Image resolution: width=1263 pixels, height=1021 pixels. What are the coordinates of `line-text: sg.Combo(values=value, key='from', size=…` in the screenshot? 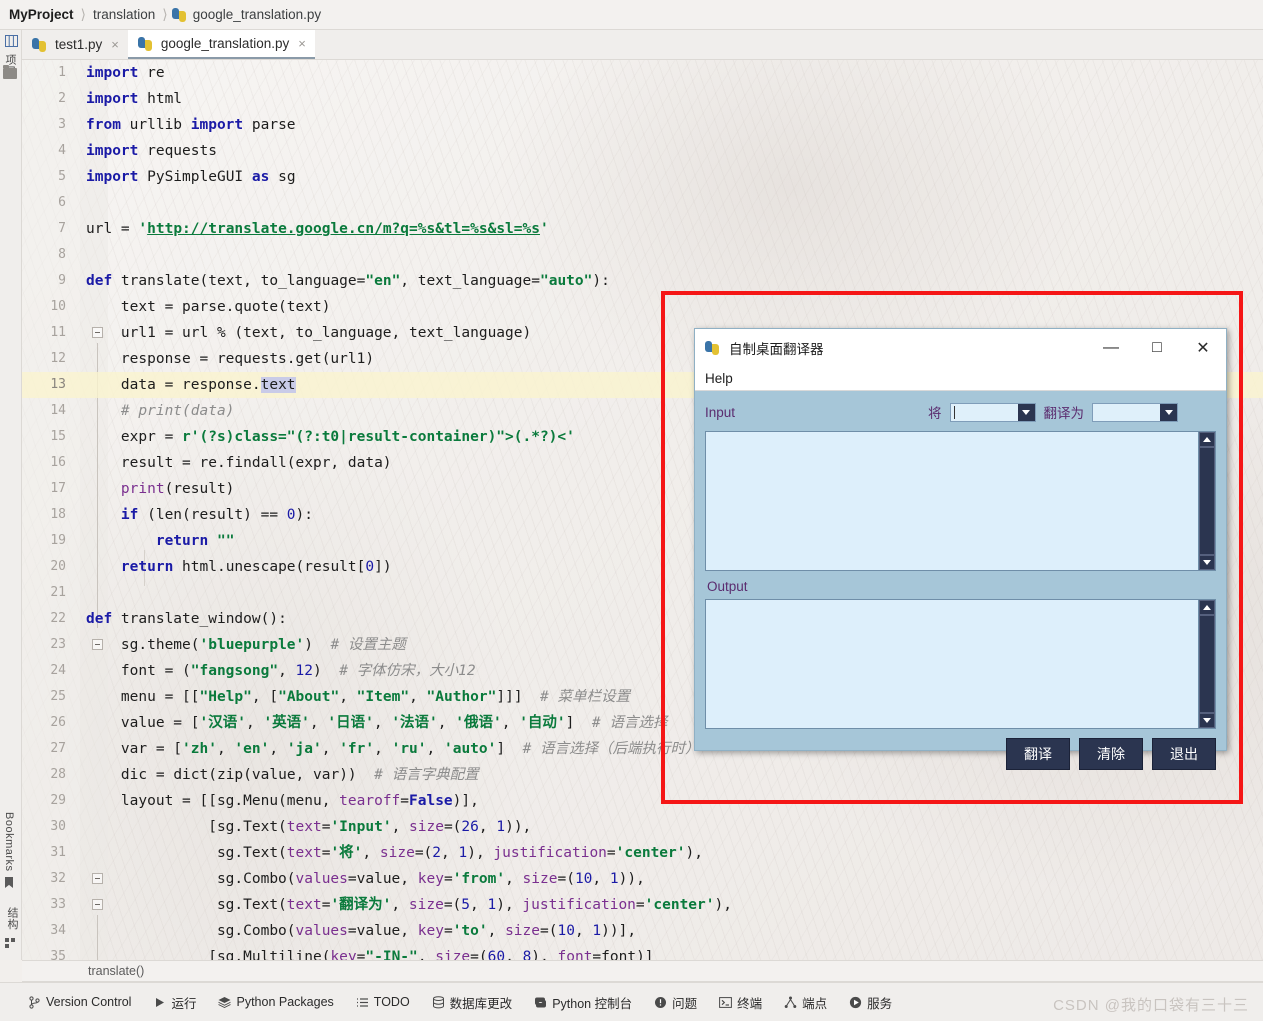 It's located at (365, 879).